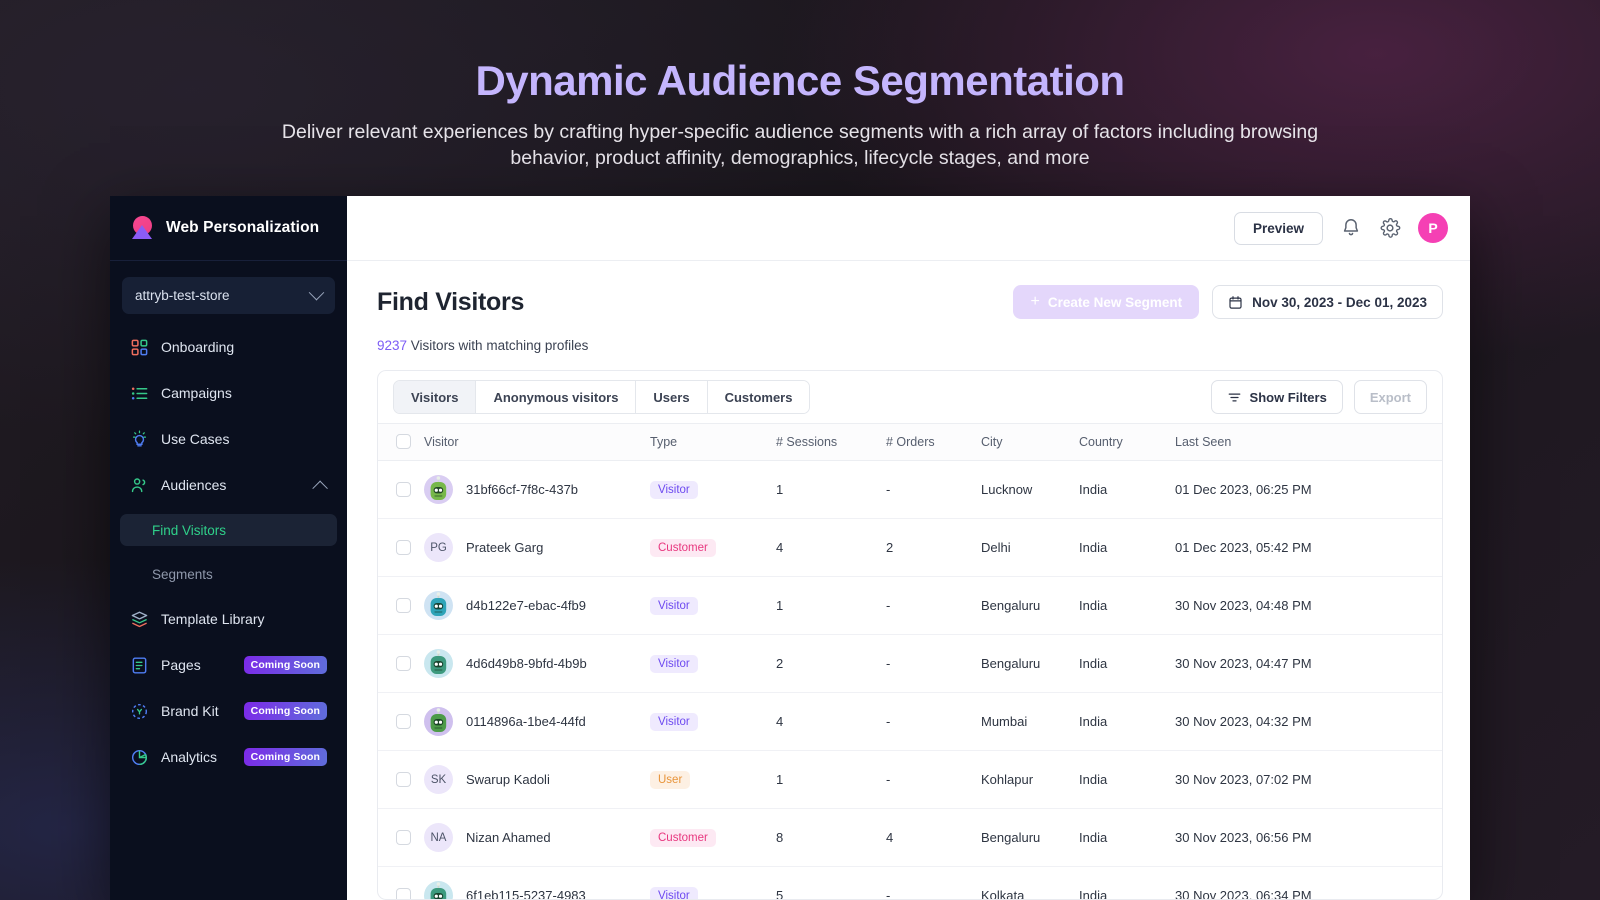  Describe the element at coordinates (672, 397) in the screenshot. I see `tab-users: Users` at that location.